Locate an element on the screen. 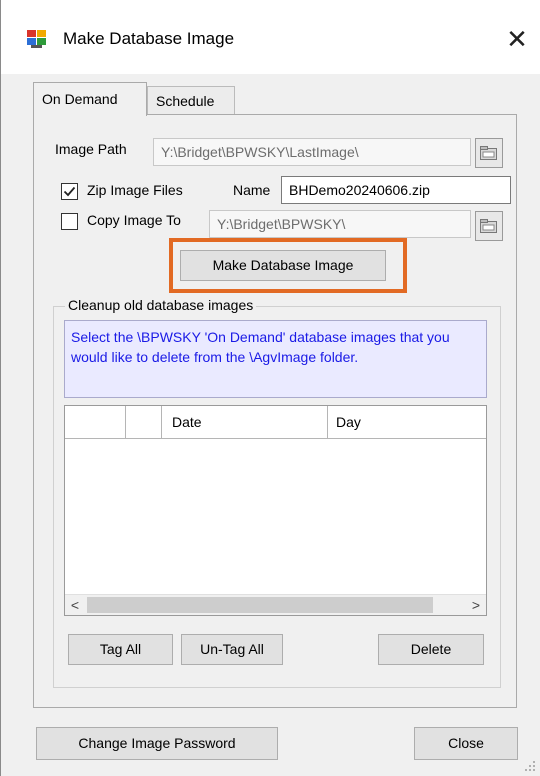 The image size is (540, 776). close-icon: ✕ is located at coordinates (517, 39).